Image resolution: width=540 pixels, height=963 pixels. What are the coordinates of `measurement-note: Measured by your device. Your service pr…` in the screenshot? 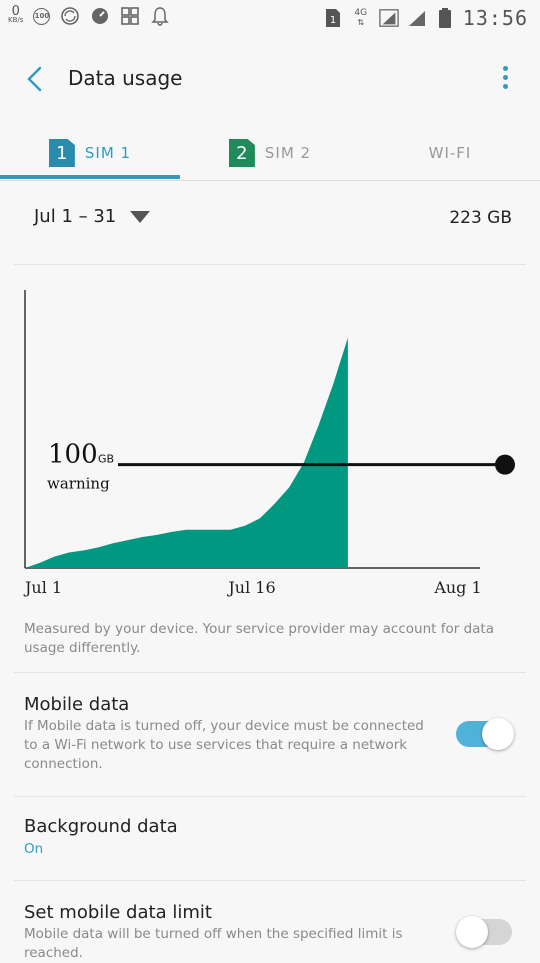 It's located at (272, 639).